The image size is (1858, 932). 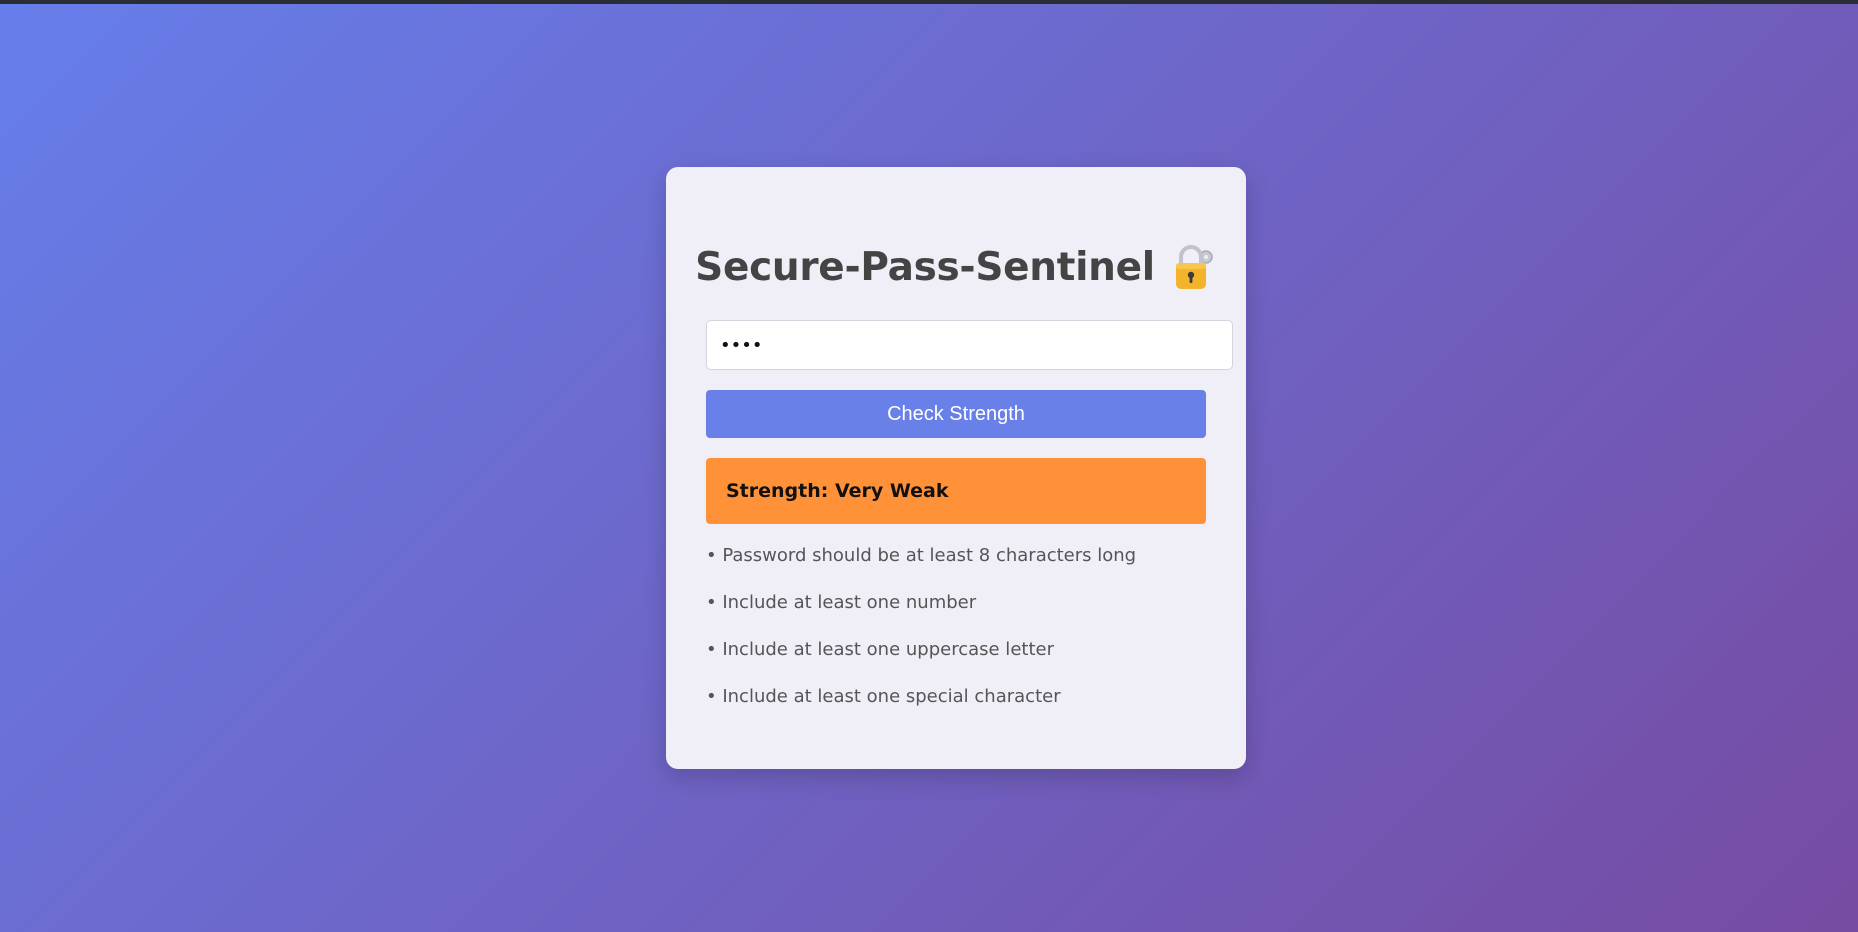 I want to click on strength-result-box: Strength: Very Weak, so click(x=956, y=491).